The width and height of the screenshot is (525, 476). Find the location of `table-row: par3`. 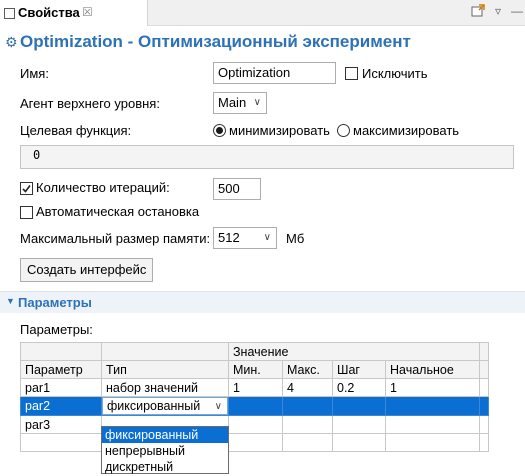

table-row: par3 is located at coordinates (254, 424).